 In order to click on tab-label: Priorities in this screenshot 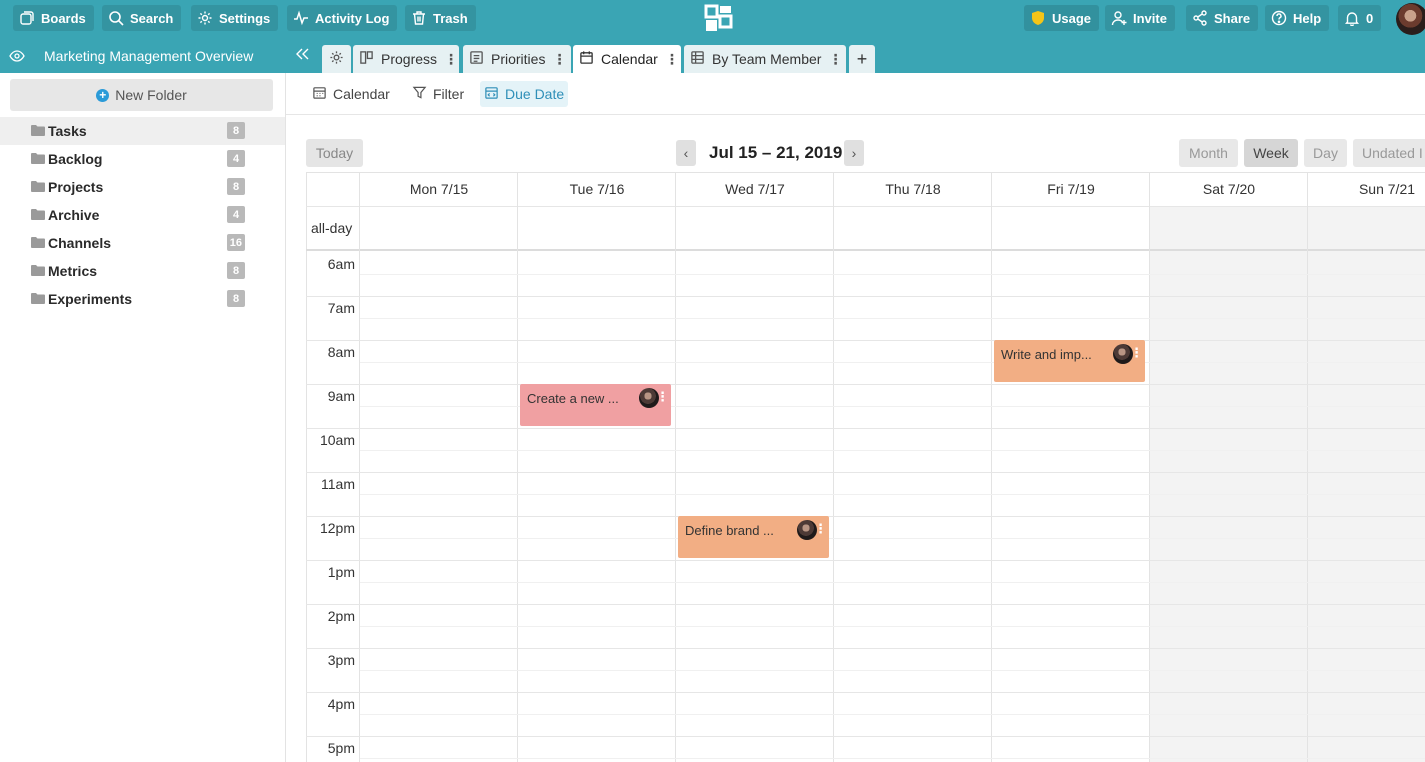, I will do `click(518, 59)`.